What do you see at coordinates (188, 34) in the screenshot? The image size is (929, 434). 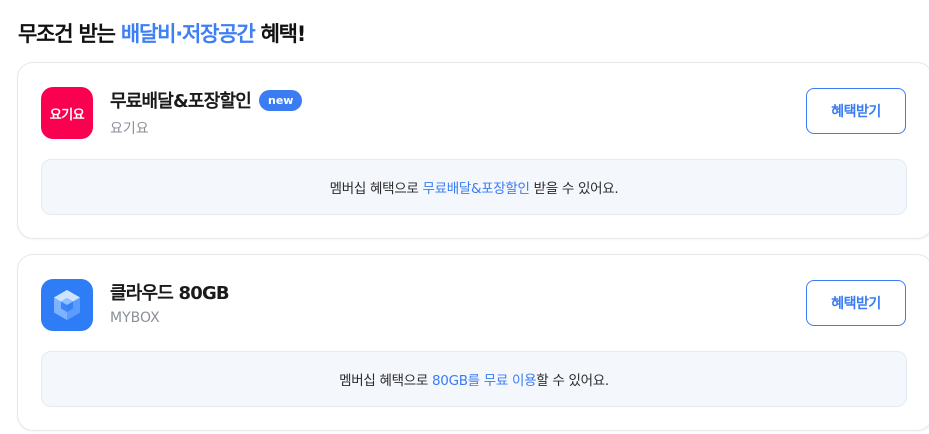 I see `section-title-highlight: 배달비·저장공간` at bounding box center [188, 34].